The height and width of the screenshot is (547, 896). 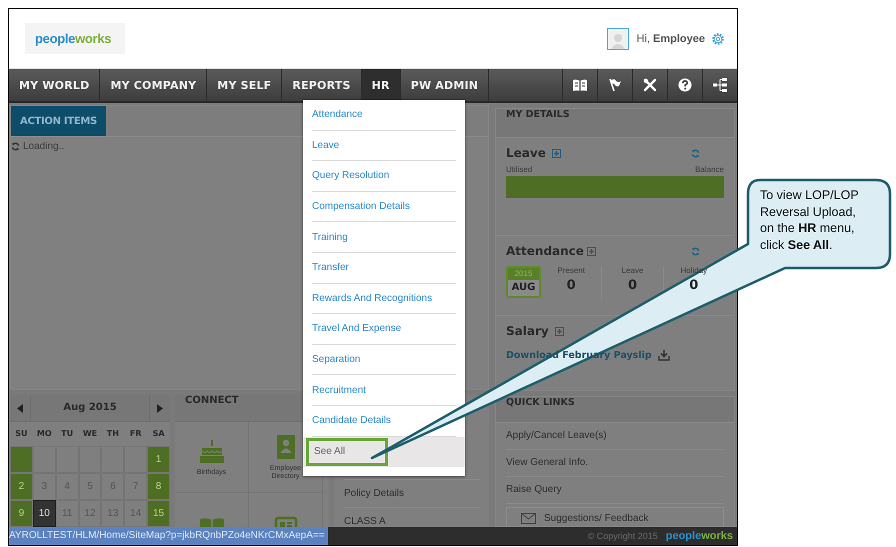 I want to click on contact-book-icon, so click(x=285, y=447).